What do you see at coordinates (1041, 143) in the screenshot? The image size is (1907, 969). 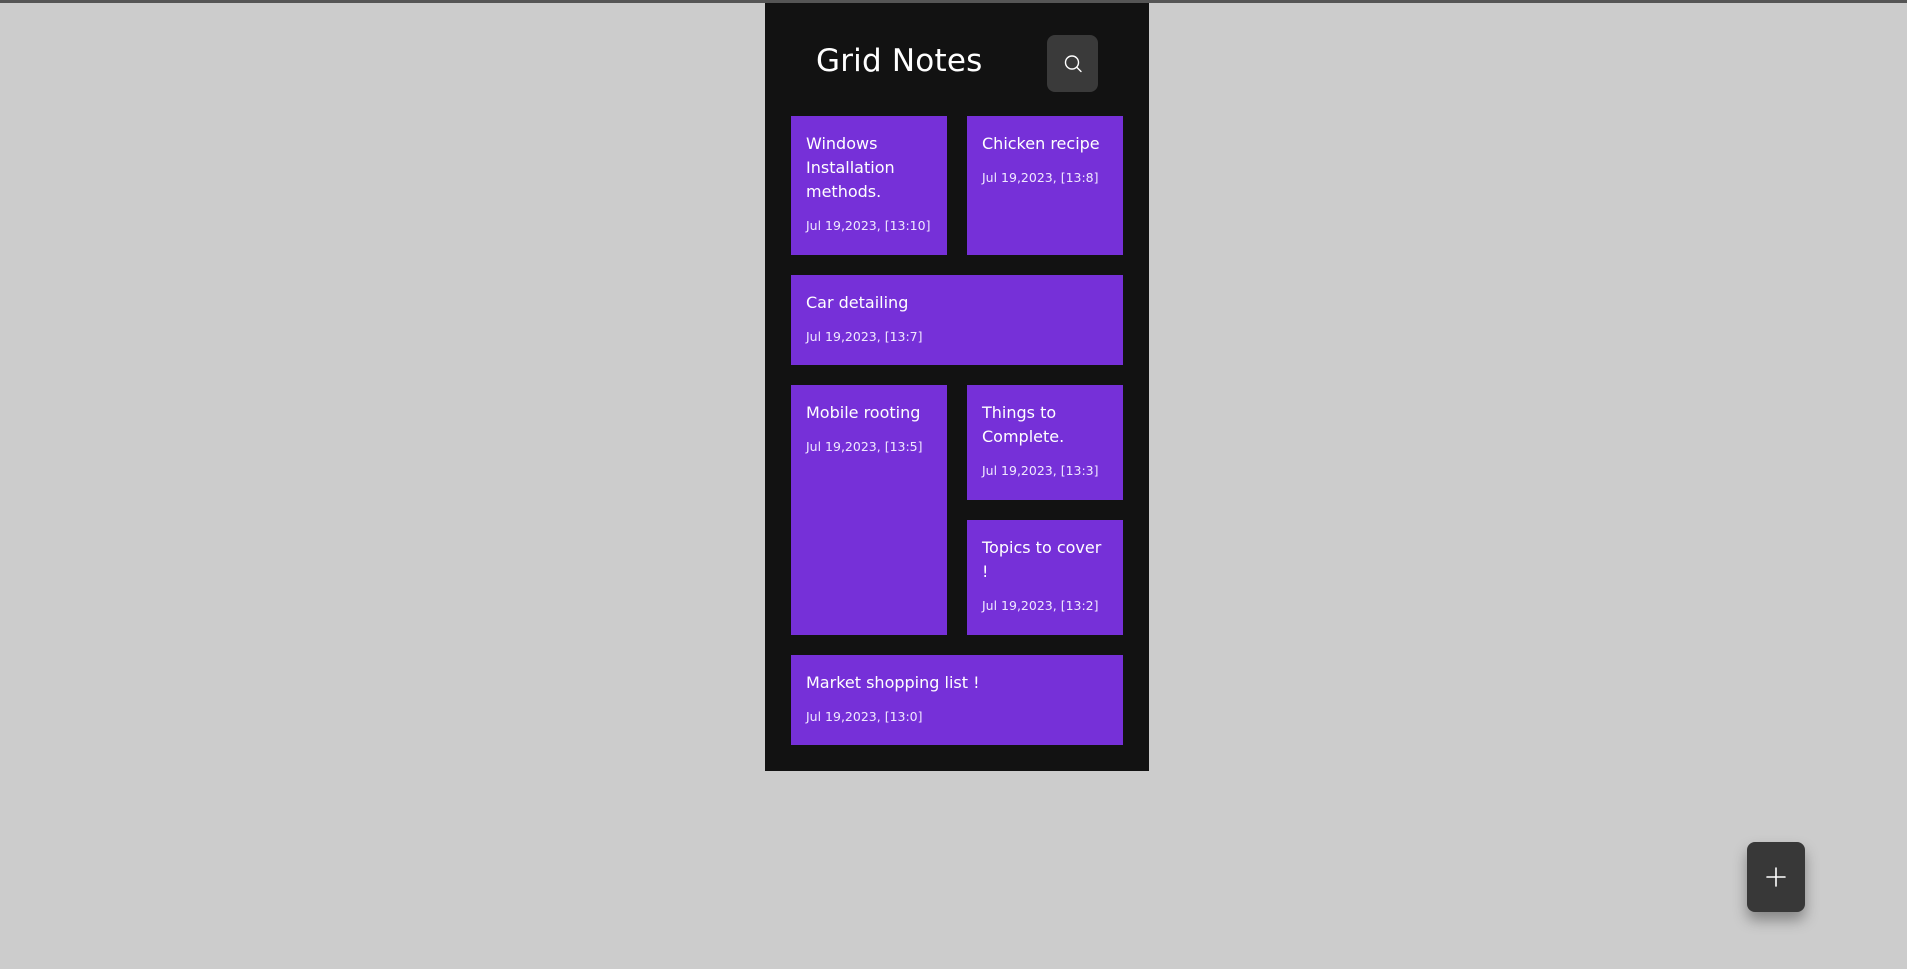 I see `note-title: Chicken recipe` at bounding box center [1041, 143].